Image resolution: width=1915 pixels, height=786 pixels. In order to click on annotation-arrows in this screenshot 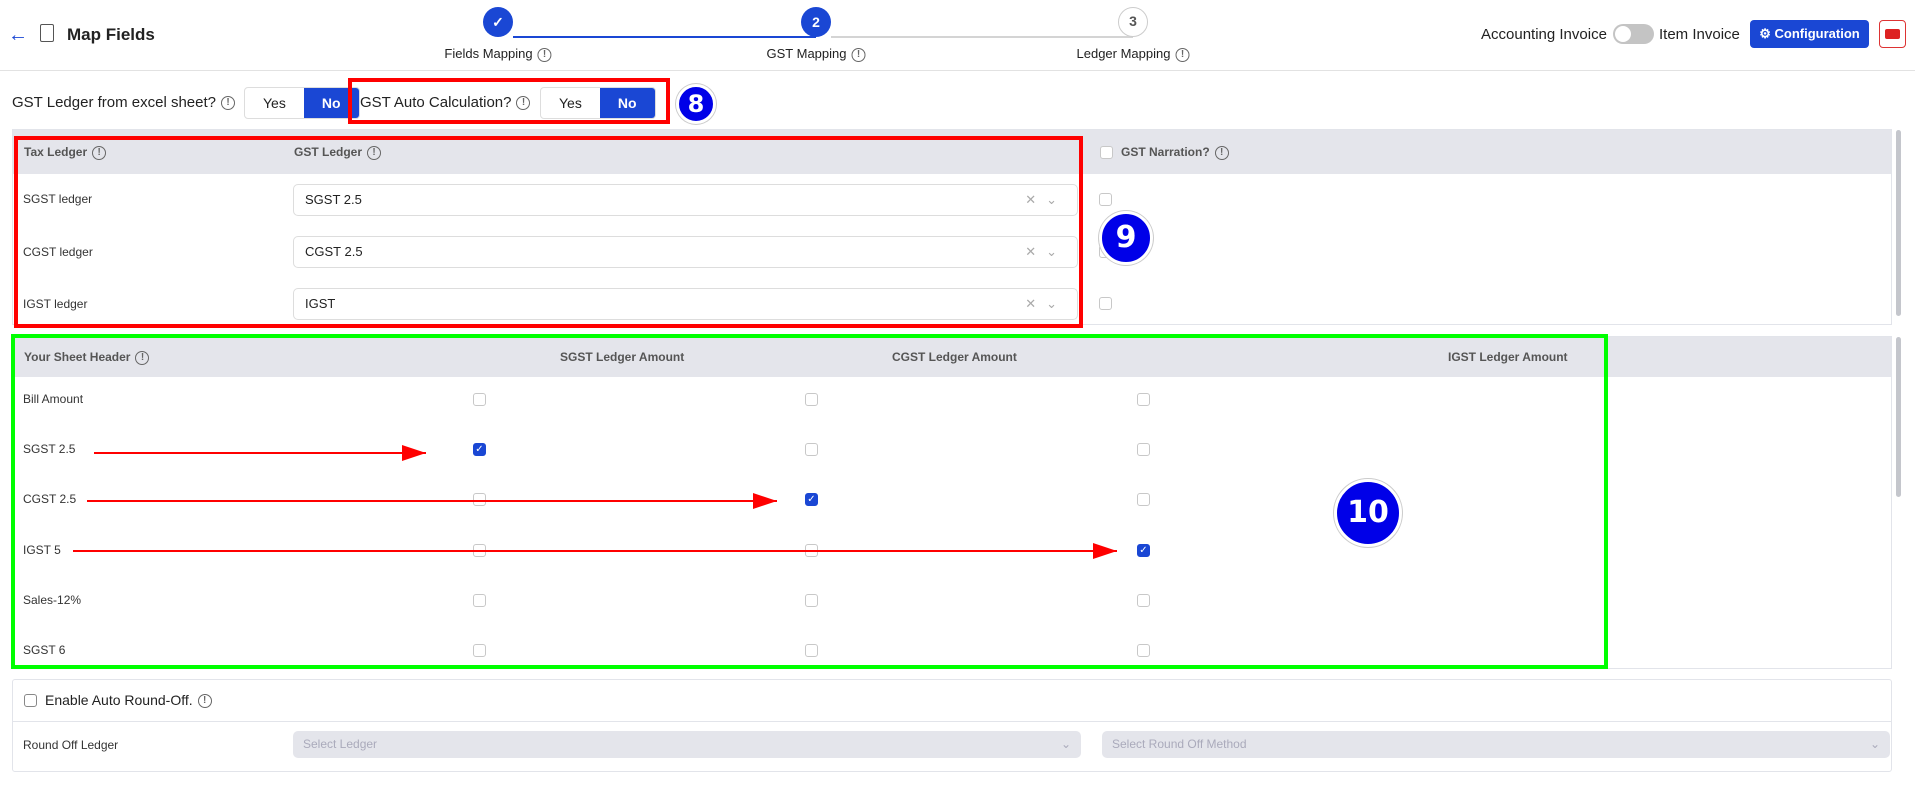, I will do `click(595, 502)`.